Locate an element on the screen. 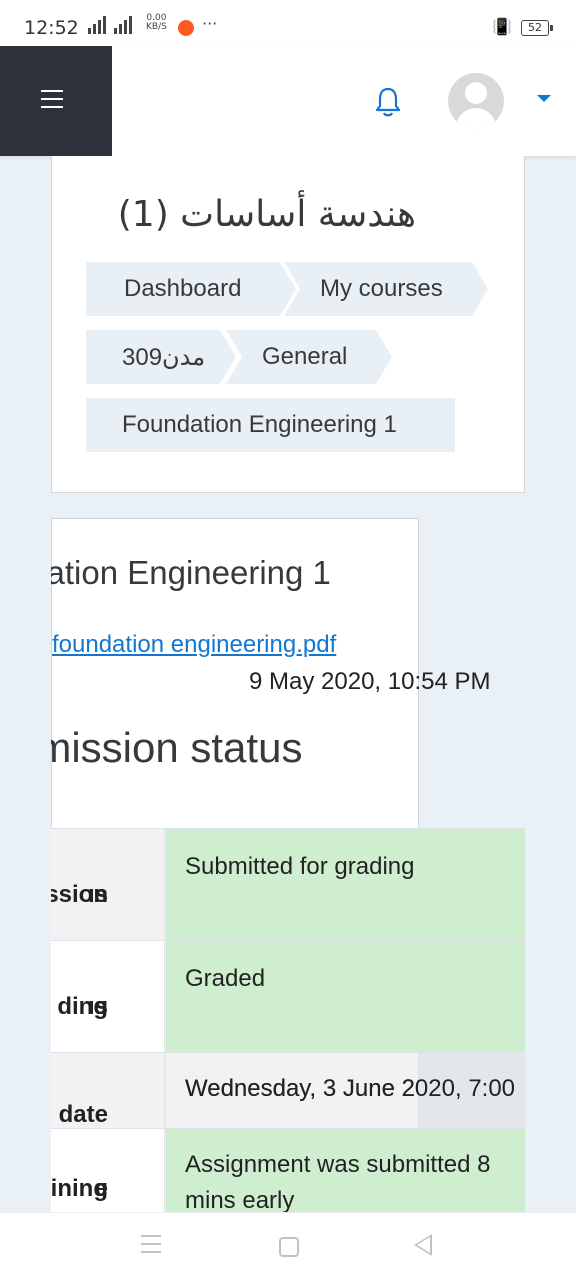  breadcrumb-label: My courses is located at coordinates (381, 288).